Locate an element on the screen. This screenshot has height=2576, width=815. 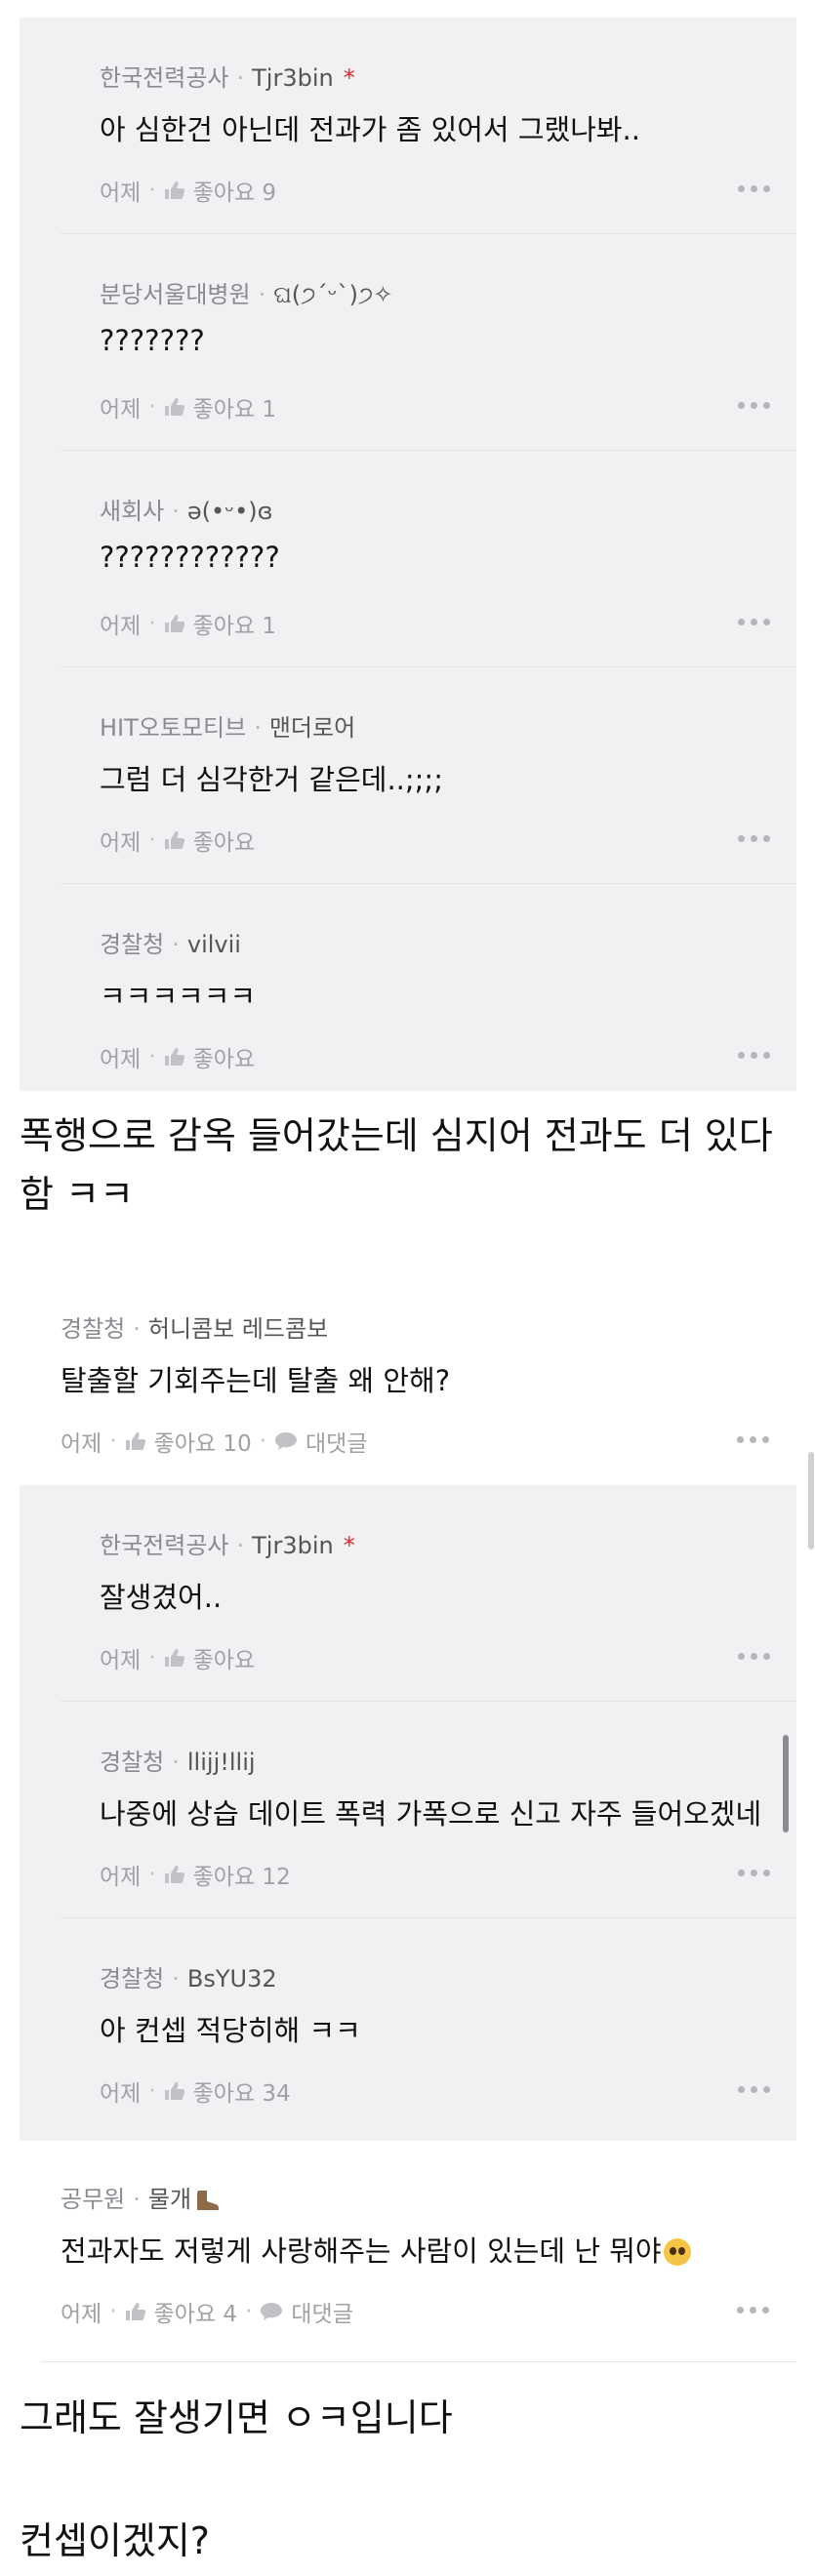
reply-actions: 어제 · 좋아요 34 is located at coordinates (196, 2091).